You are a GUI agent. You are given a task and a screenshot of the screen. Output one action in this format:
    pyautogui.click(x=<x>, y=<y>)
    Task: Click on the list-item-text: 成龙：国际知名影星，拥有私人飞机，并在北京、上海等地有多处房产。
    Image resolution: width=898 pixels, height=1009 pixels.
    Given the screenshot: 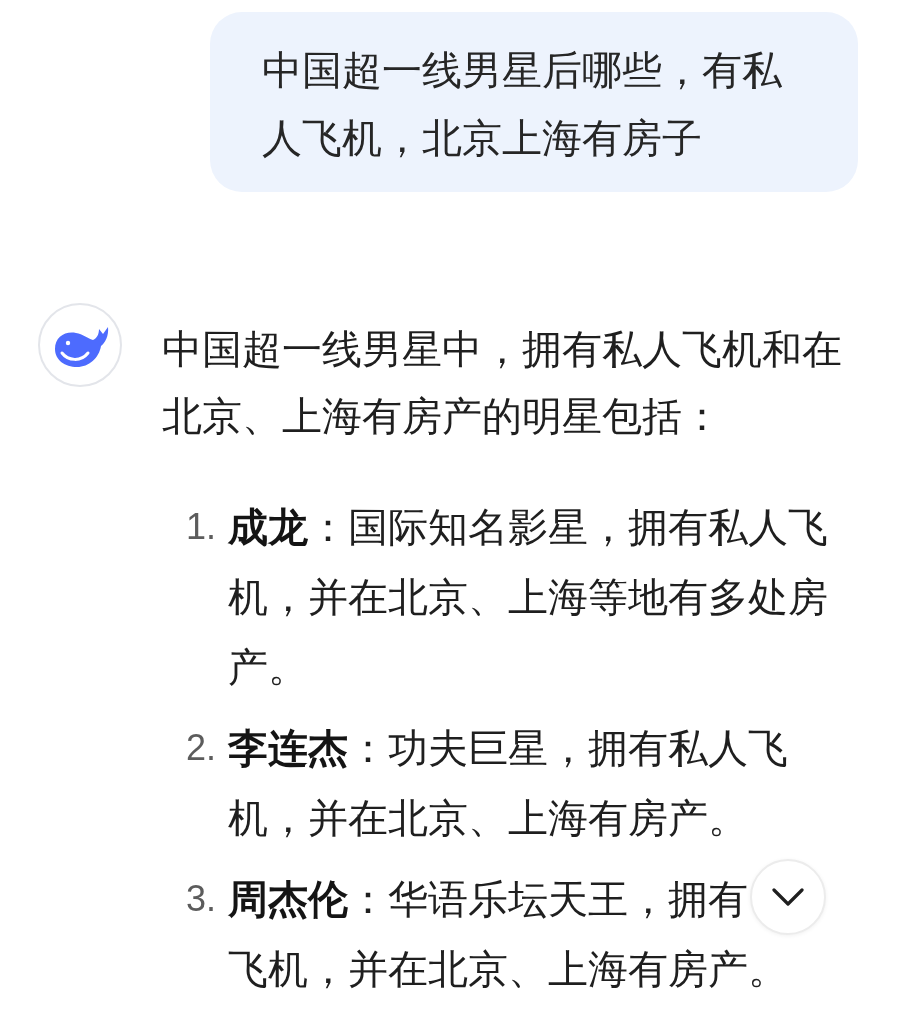 What is the action you would take?
    pyautogui.click(x=528, y=597)
    